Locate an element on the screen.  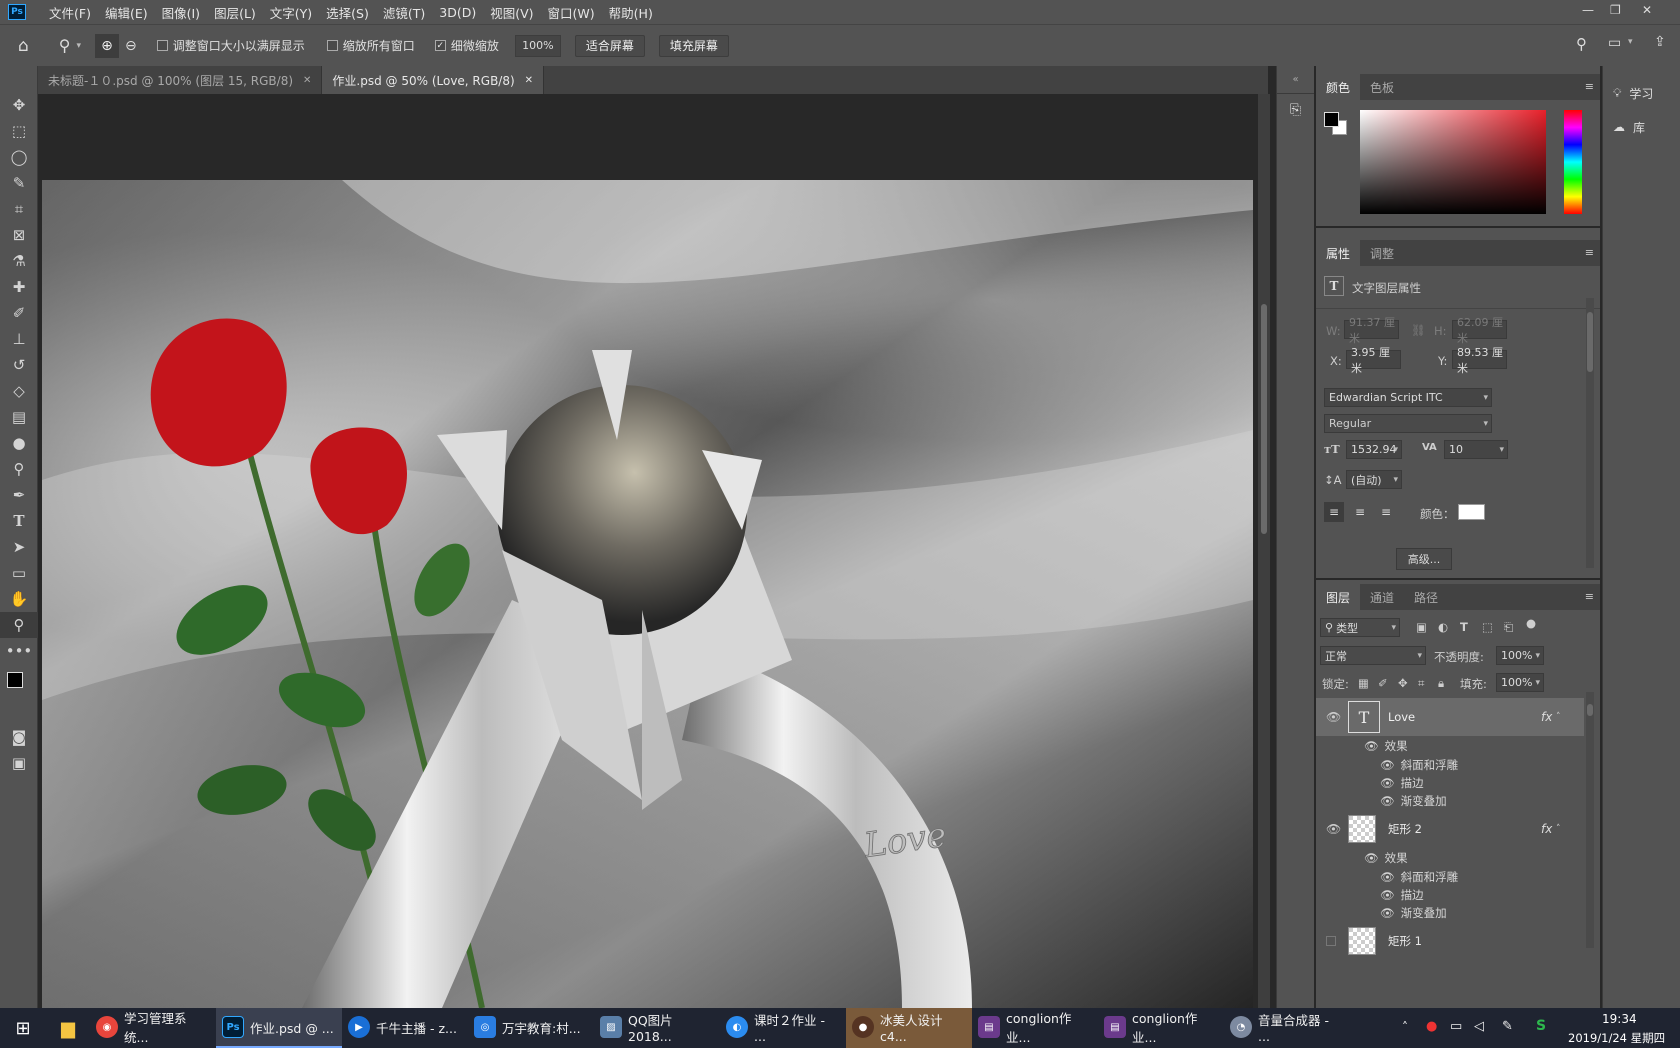
effects-group-rect-2: 👁︎ 效果 is located at coordinates (1386, 857).